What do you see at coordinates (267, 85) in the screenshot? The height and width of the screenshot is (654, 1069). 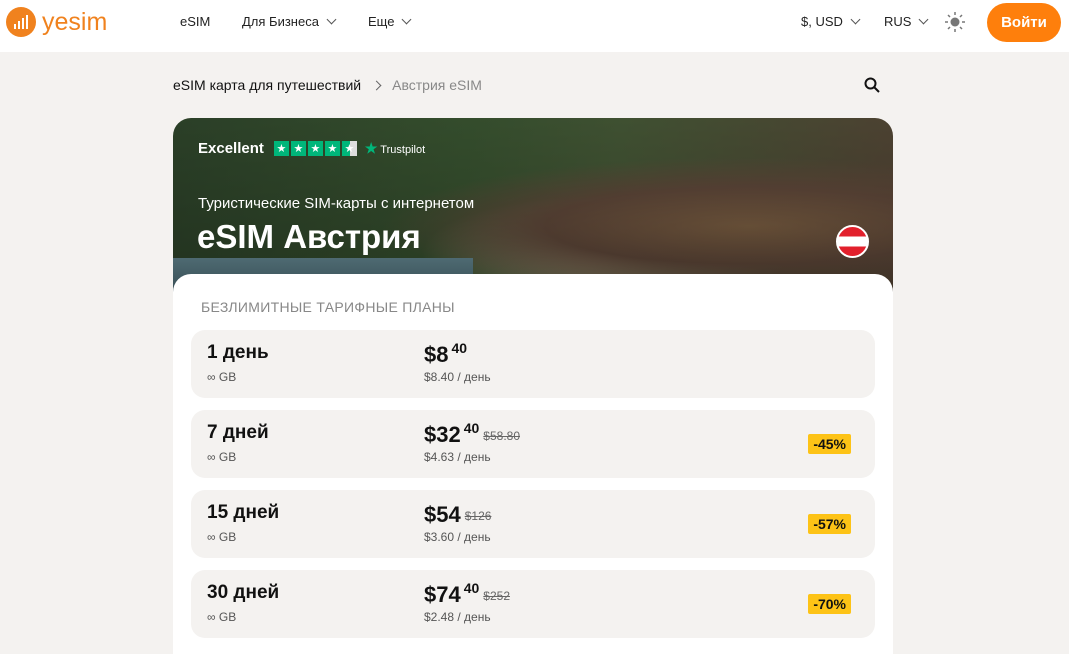 I see `breadcrumb-parent: eSIM карта для путешествий` at bounding box center [267, 85].